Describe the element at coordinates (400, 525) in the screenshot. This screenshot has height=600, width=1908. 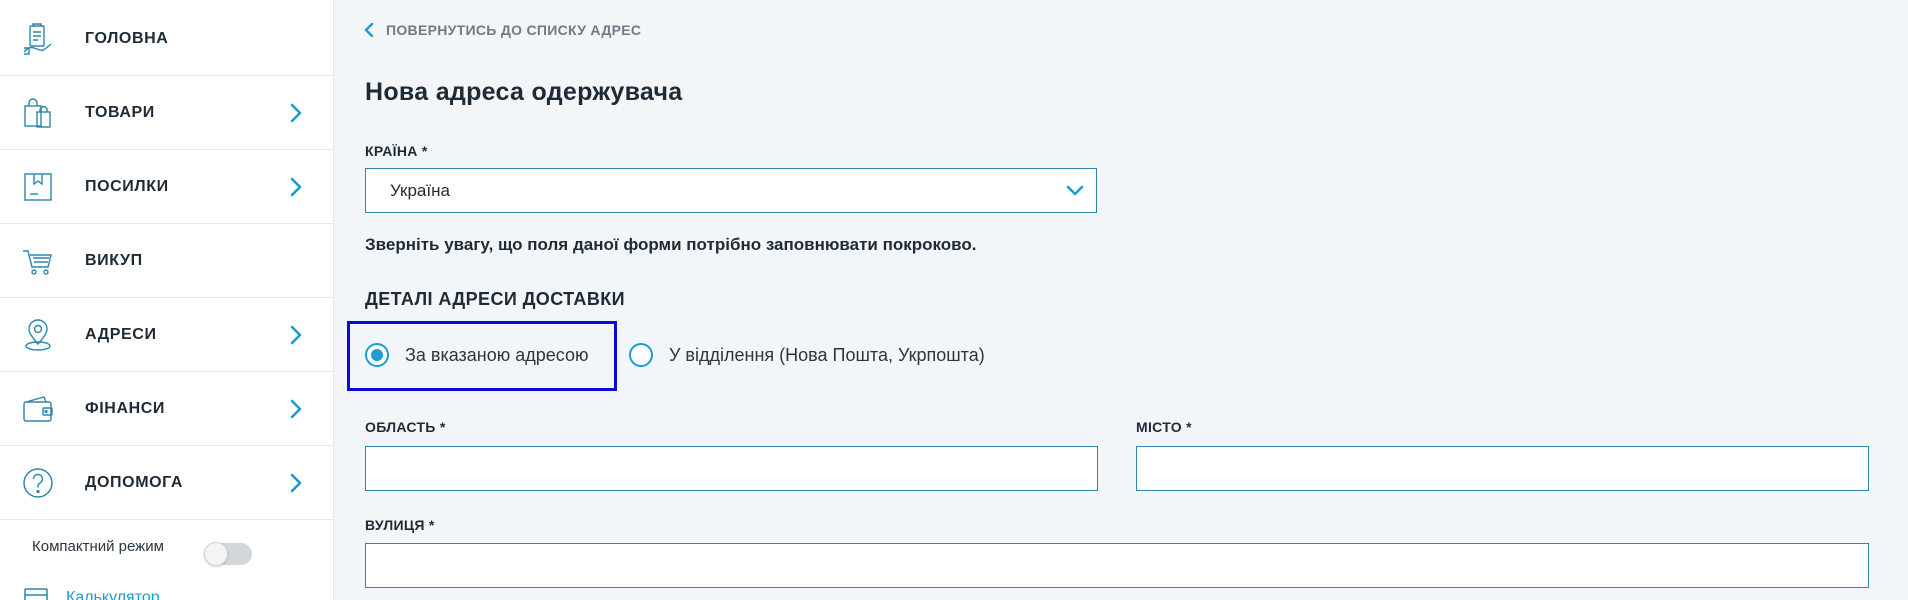
I see `street-label: ВУЛИЦЯ *` at that location.